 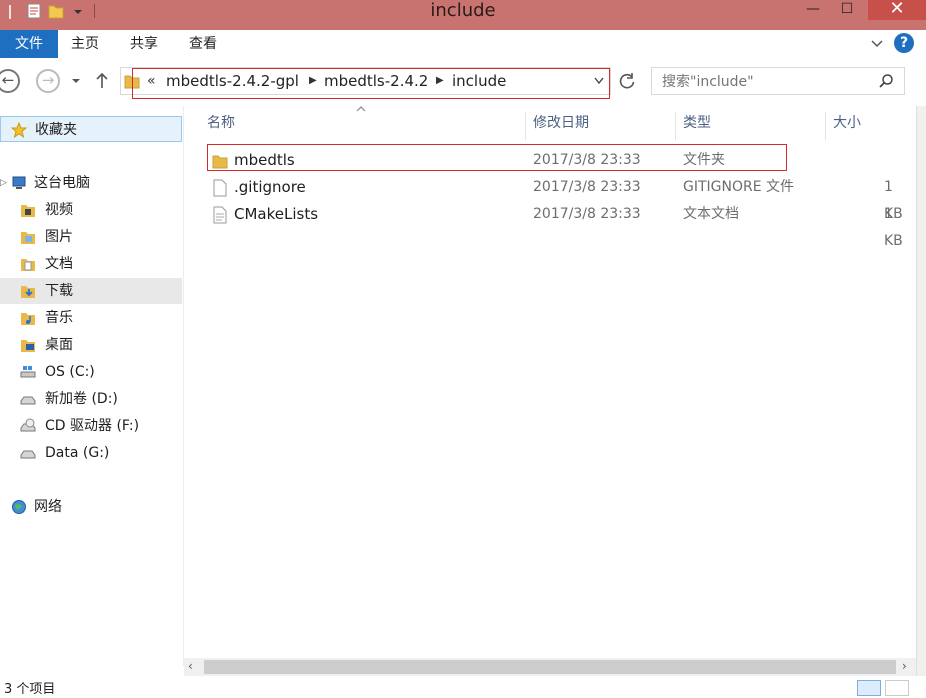 I want to click on properties-icon, so click(x=34, y=11).